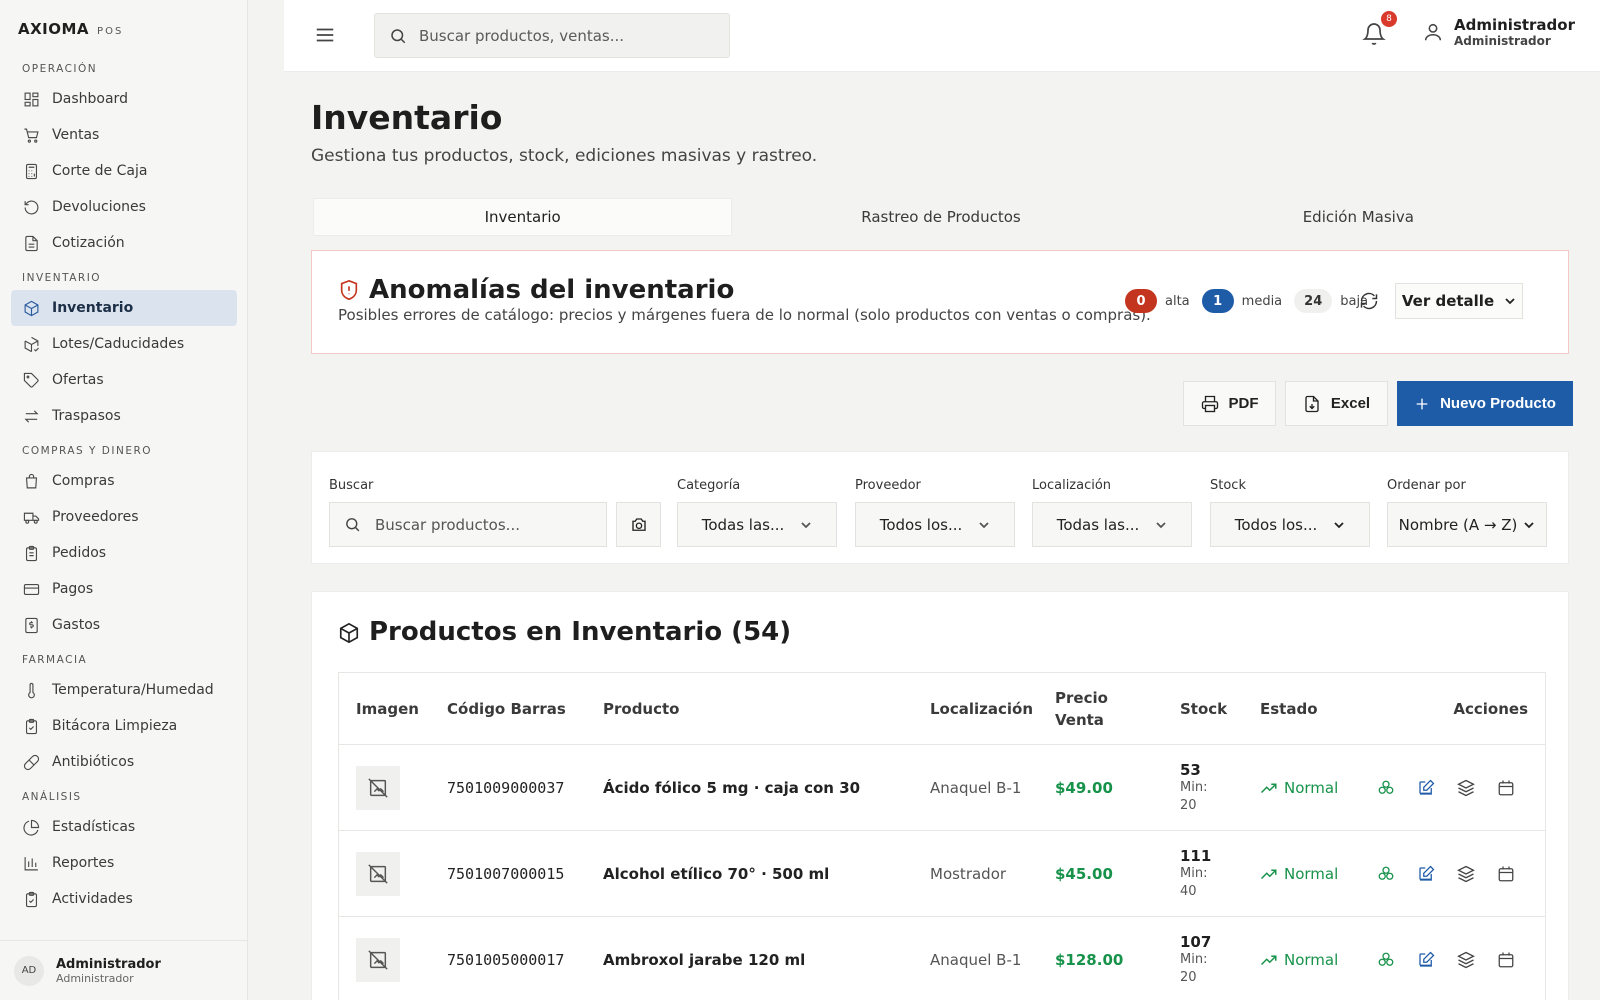  Describe the element at coordinates (31, 171) in the screenshot. I see `calculator-icon` at that location.